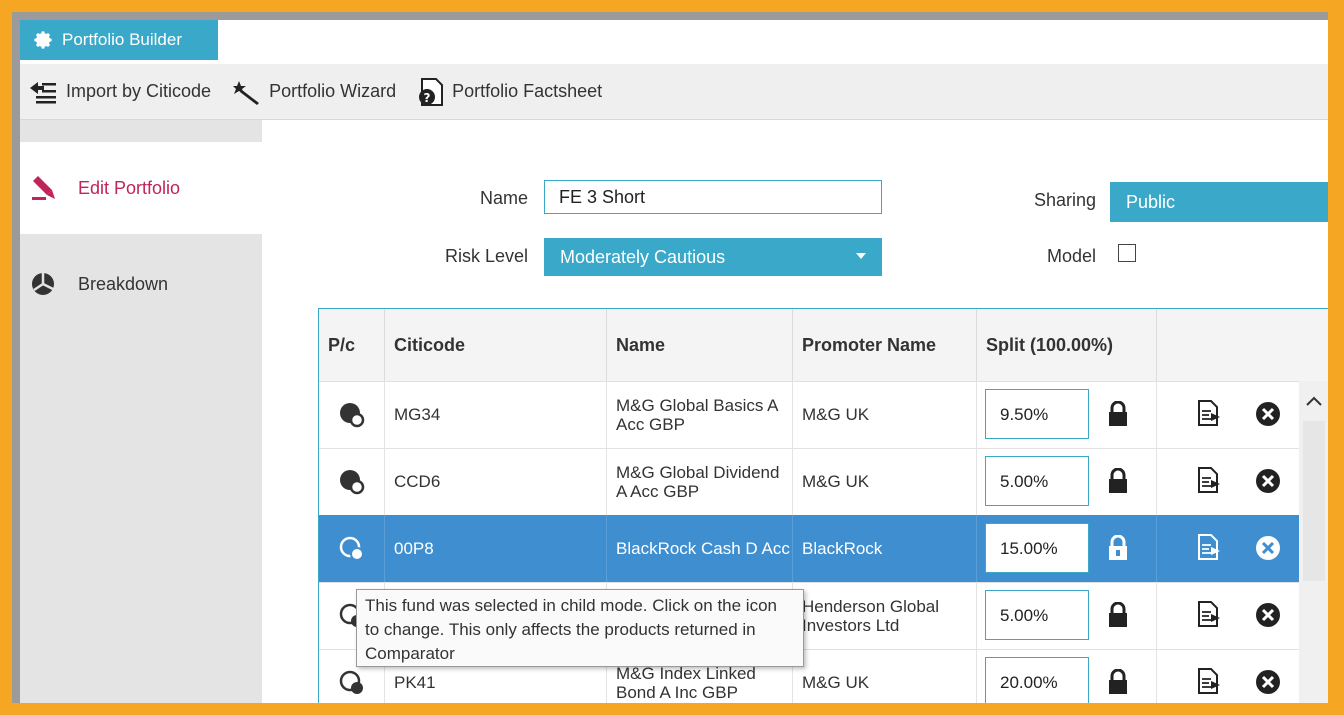 This screenshot has height=715, width=1344. What do you see at coordinates (1067, 345) in the screenshot?
I see `column-header-split: Split (100.00%)` at bounding box center [1067, 345].